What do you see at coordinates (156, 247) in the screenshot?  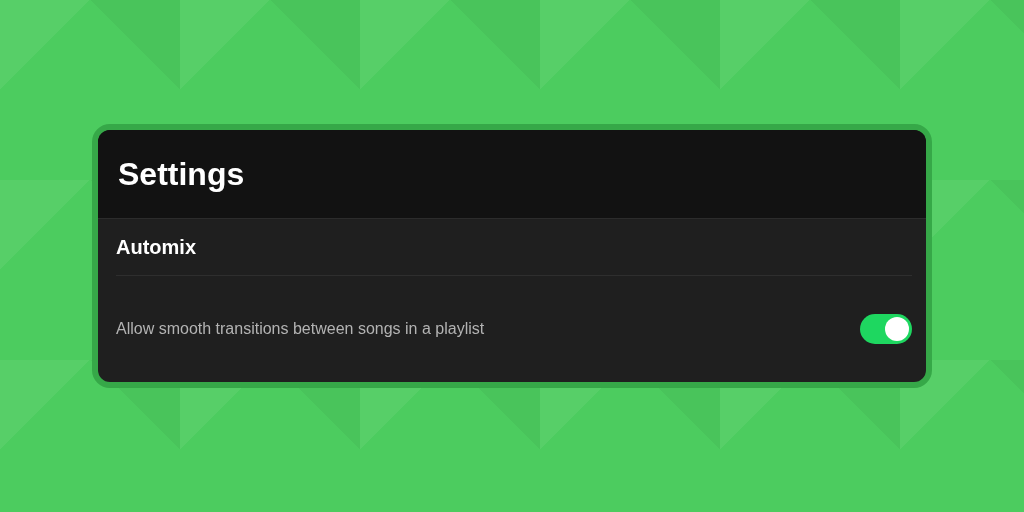 I see `section-title: Automix` at bounding box center [156, 247].